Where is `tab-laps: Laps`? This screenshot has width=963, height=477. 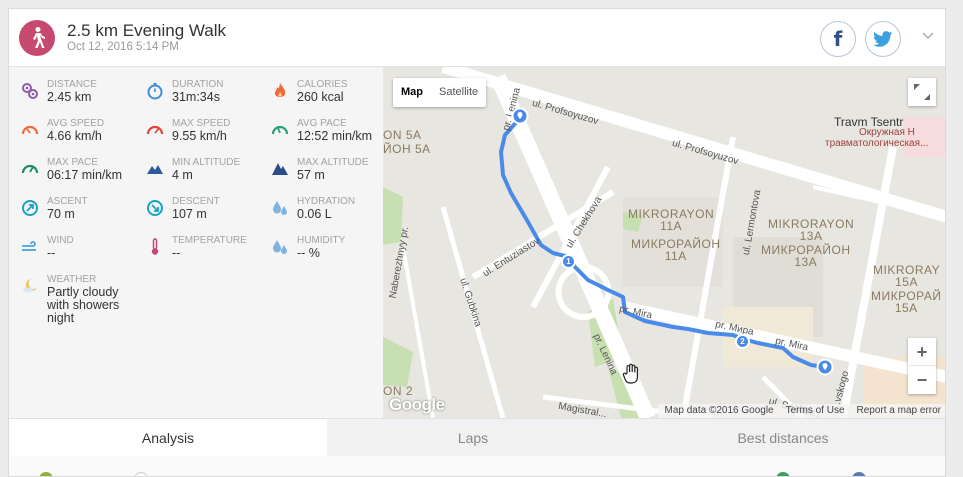
tab-laps: Laps is located at coordinates (473, 438).